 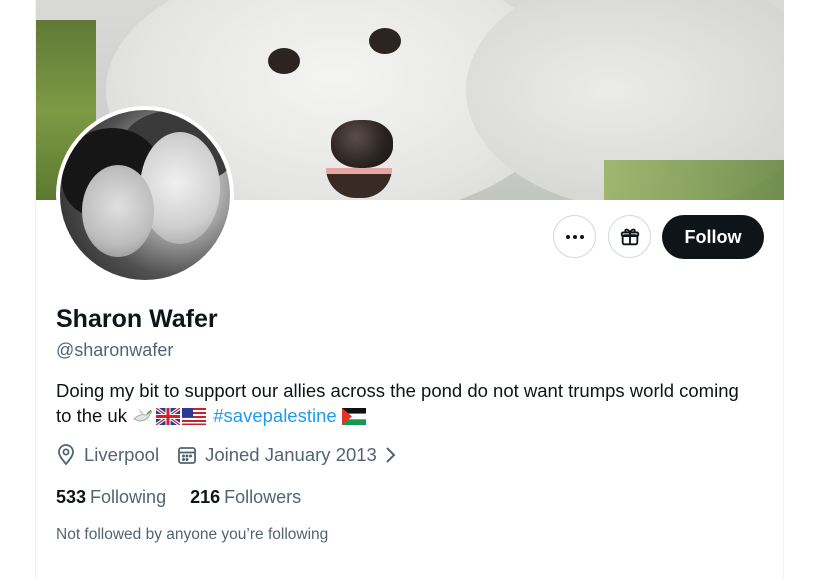 I want to click on avatar-photo, so click(x=145, y=195).